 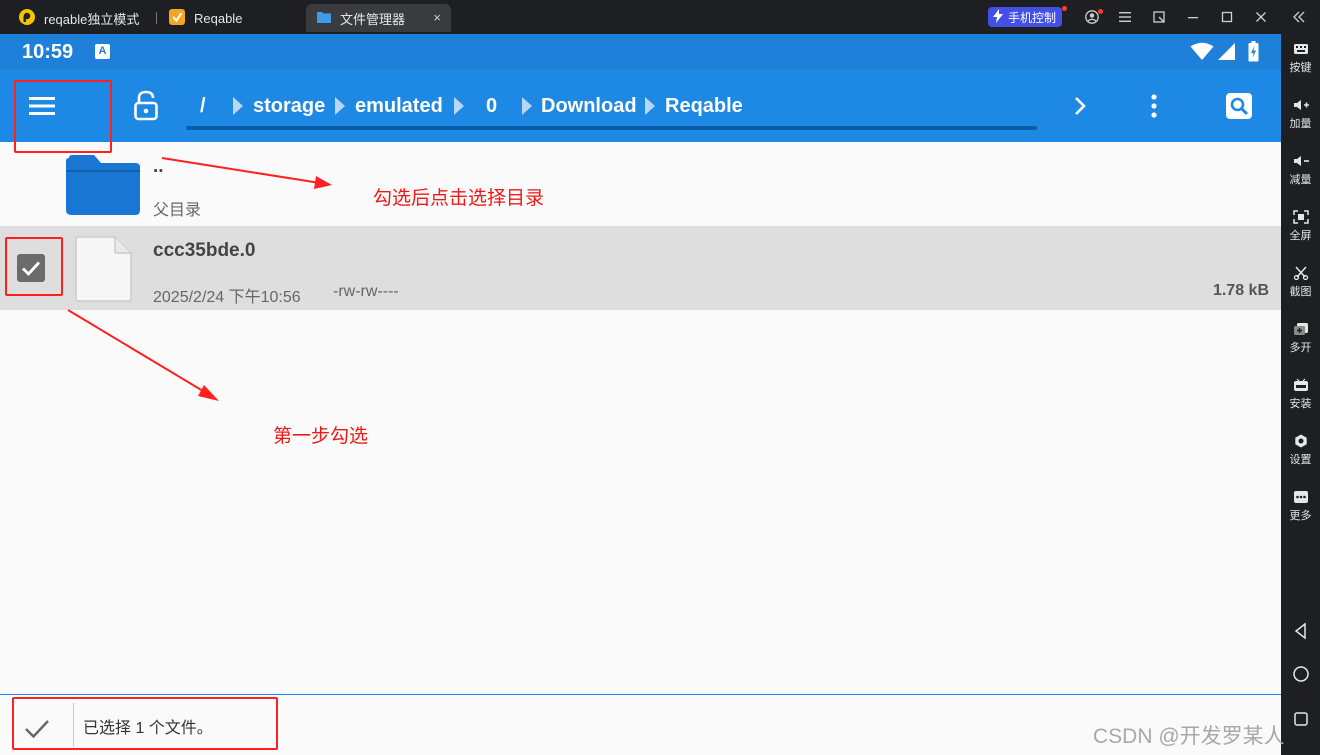 What do you see at coordinates (1300, 61) in the screenshot?
I see `sidebar-item-keys: 按键` at bounding box center [1300, 61].